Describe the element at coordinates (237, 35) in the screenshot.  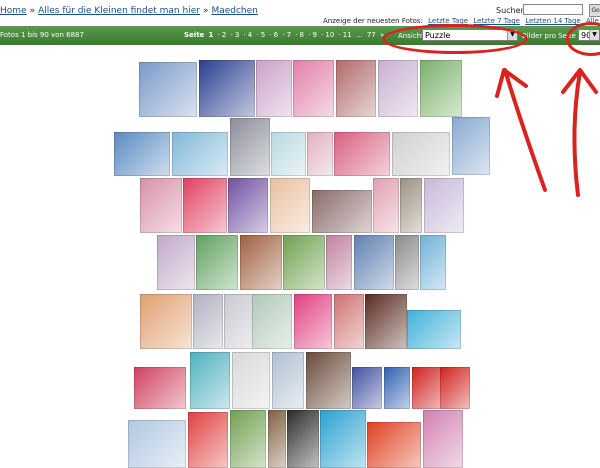
I see `page-link: 3` at that location.